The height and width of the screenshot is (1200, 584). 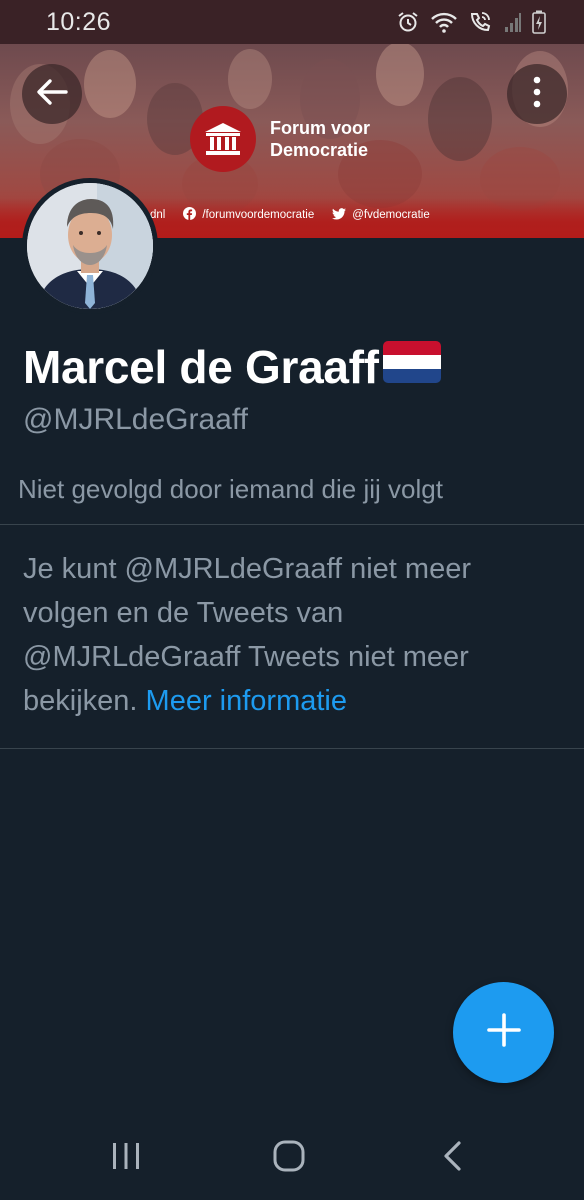 I want to click on social-links: dnl /forumvoordemocratie @fvdemocratie, so click(x=299, y=215).